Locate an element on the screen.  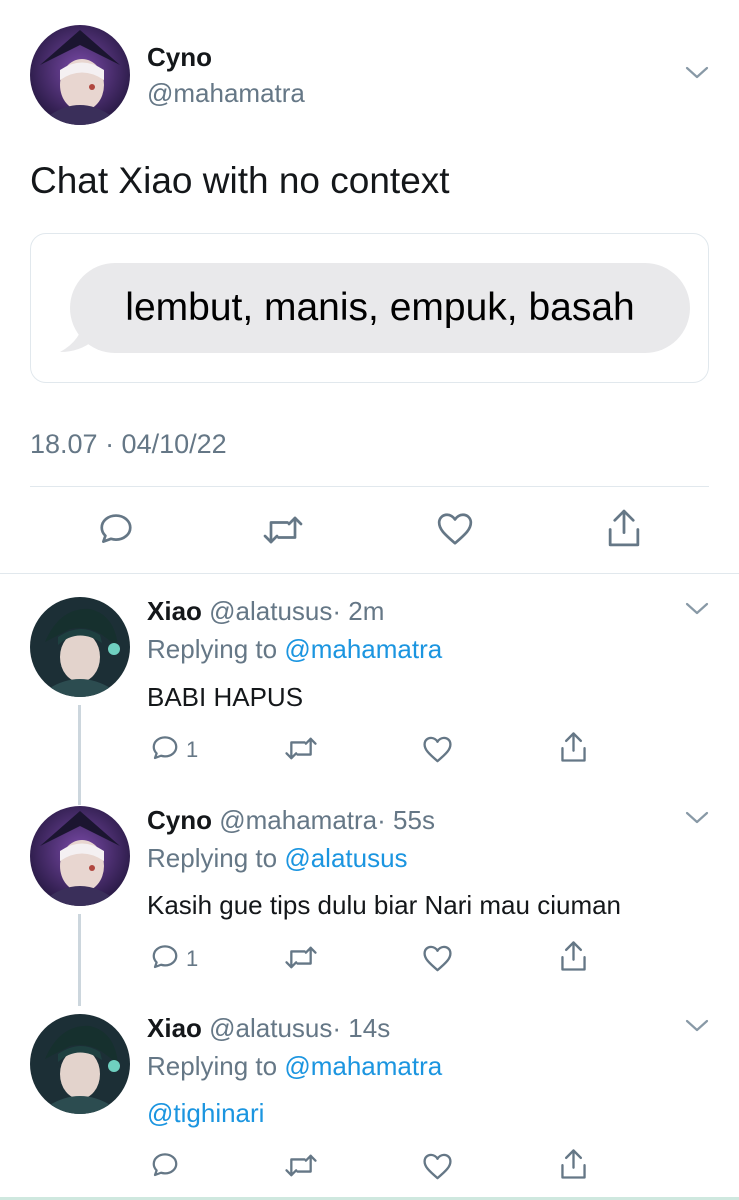
reply-time: · 55s is located at coordinates (406, 820).